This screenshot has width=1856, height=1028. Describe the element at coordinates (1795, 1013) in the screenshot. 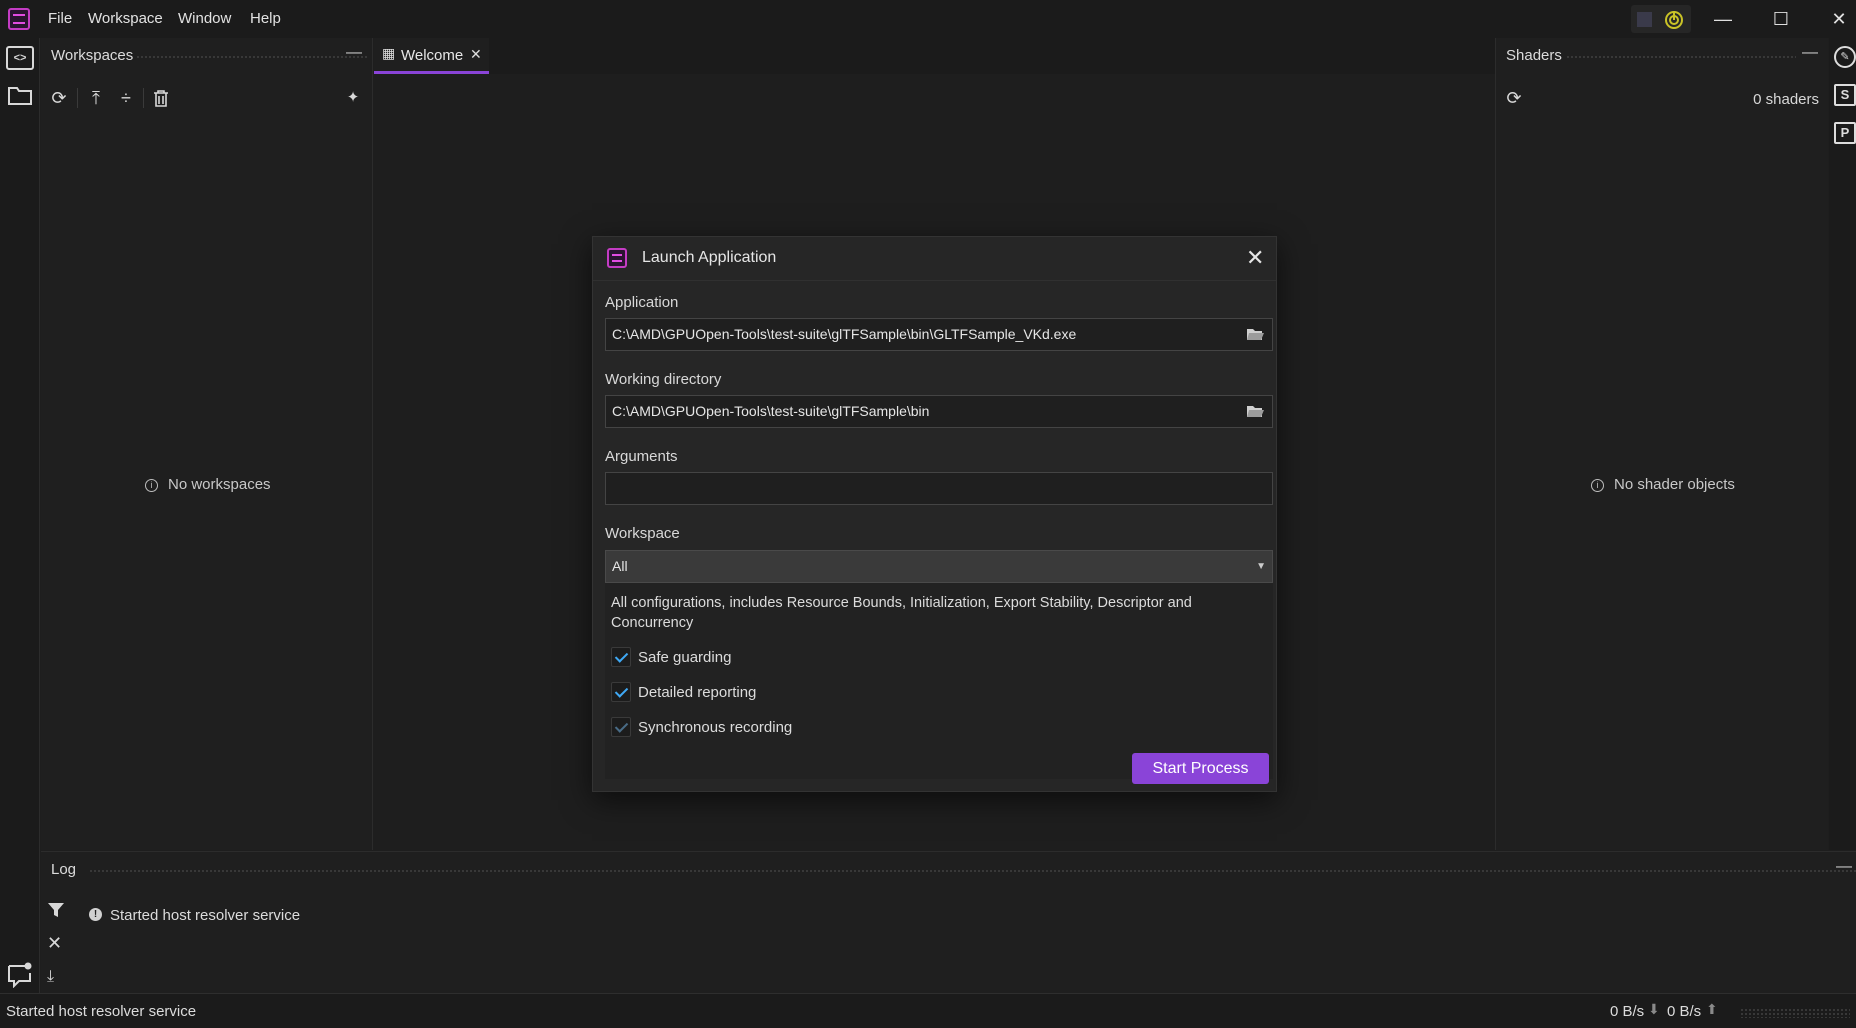

I see `resize-grip` at that location.